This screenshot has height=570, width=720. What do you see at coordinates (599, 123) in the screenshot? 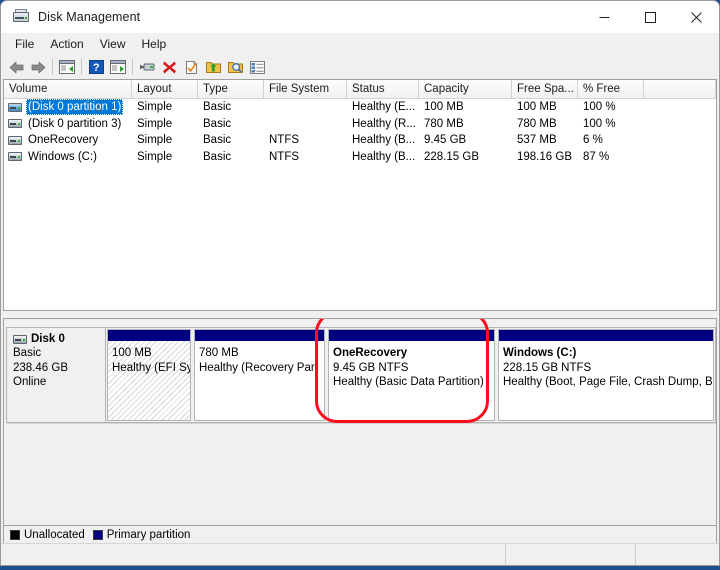
I see `cell-percent-free: 100 %` at bounding box center [599, 123].